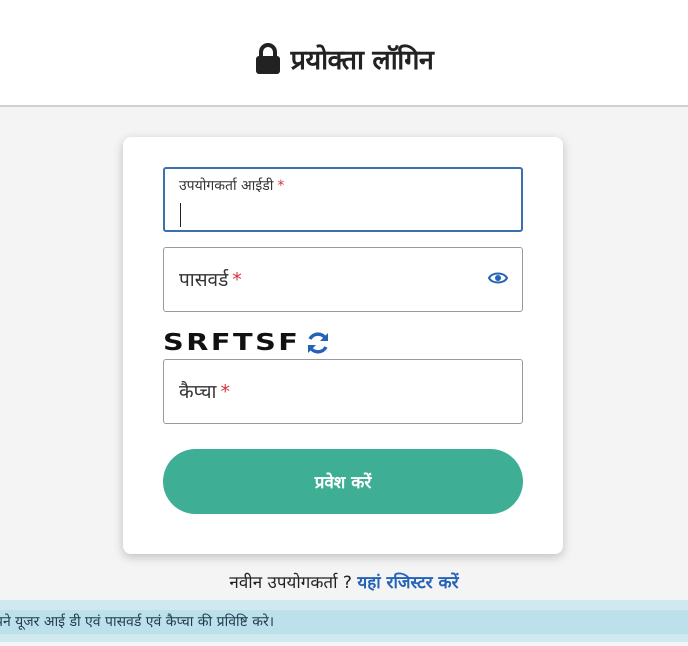 The height and width of the screenshot is (646, 688). Describe the element at coordinates (343, 279) in the screenshot. I see `password-field: पासवर्ड *` at that location.